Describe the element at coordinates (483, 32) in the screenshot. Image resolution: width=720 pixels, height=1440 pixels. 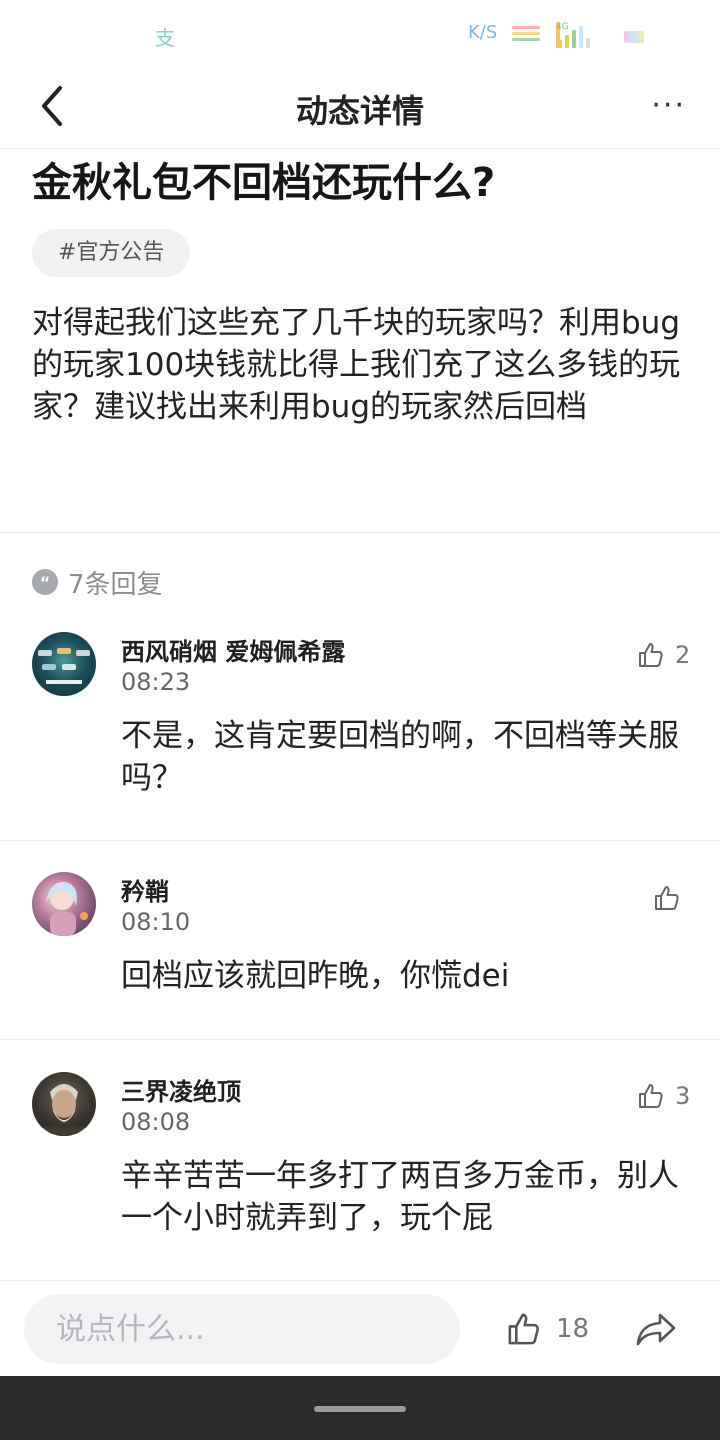
I see `network-speed-indicator: K/S` at that location.